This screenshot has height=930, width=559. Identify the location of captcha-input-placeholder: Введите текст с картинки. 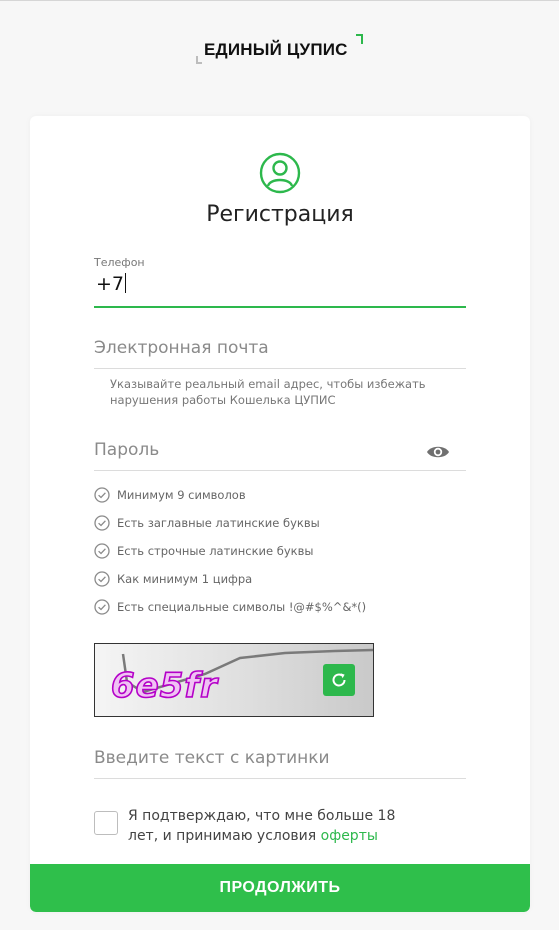
(212, 758).